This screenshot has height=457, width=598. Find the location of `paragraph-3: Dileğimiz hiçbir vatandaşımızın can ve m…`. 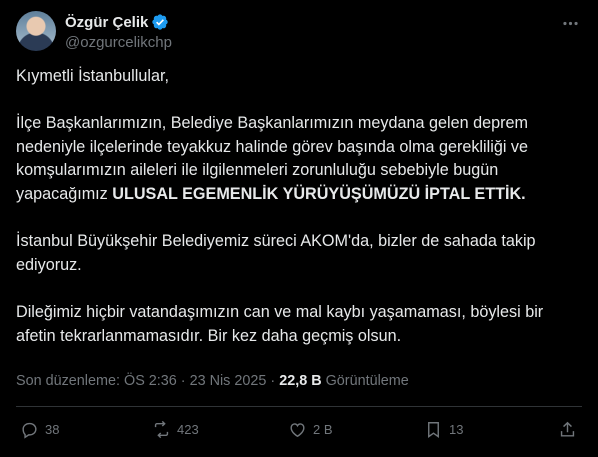

paragraph-3: Dileğimiz hiçbir vatandaşımızın can ve m… is located at coordinates (280, 323).